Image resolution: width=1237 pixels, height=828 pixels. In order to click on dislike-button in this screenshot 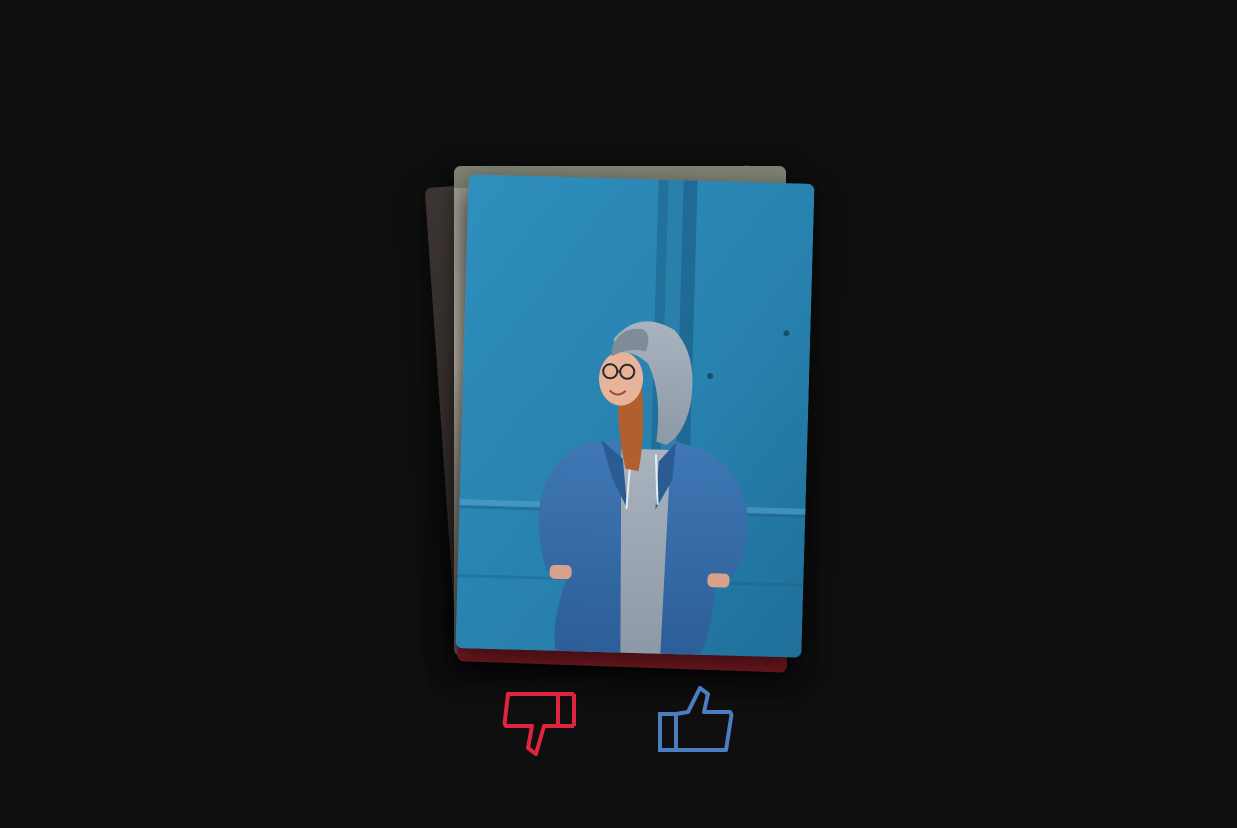, I will do `click(542, 726)`.